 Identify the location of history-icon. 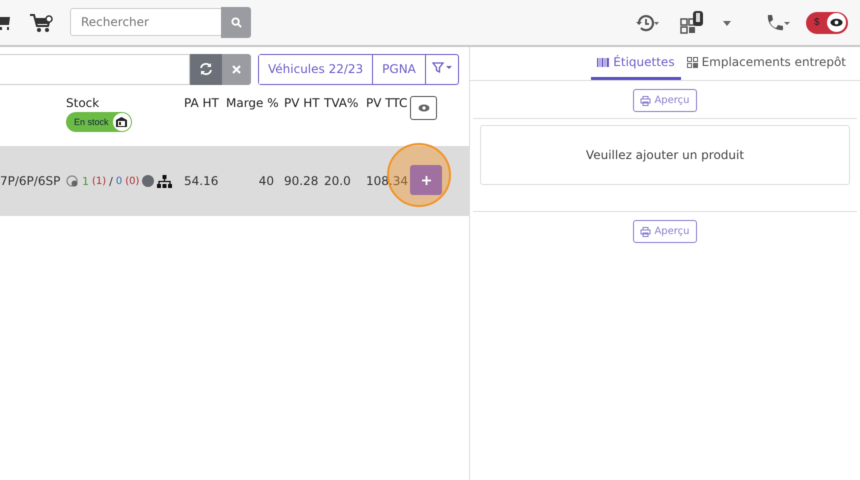
(647, 22).